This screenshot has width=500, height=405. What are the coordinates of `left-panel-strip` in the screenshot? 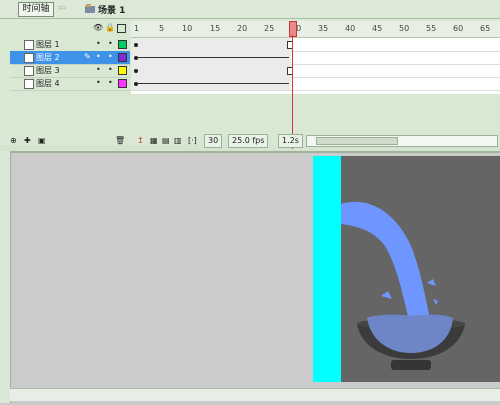 It's located at (5, 277).